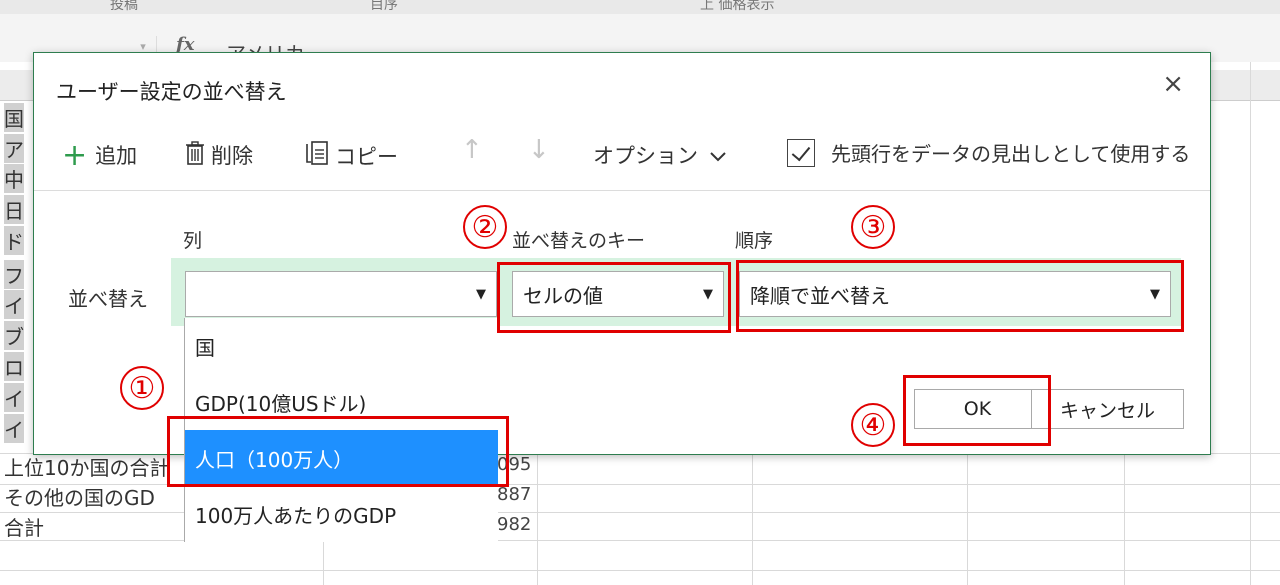  I want to click on header-row-checkbox-group: 先頭行をデータの見出しとして使用する, so click(988, 152).